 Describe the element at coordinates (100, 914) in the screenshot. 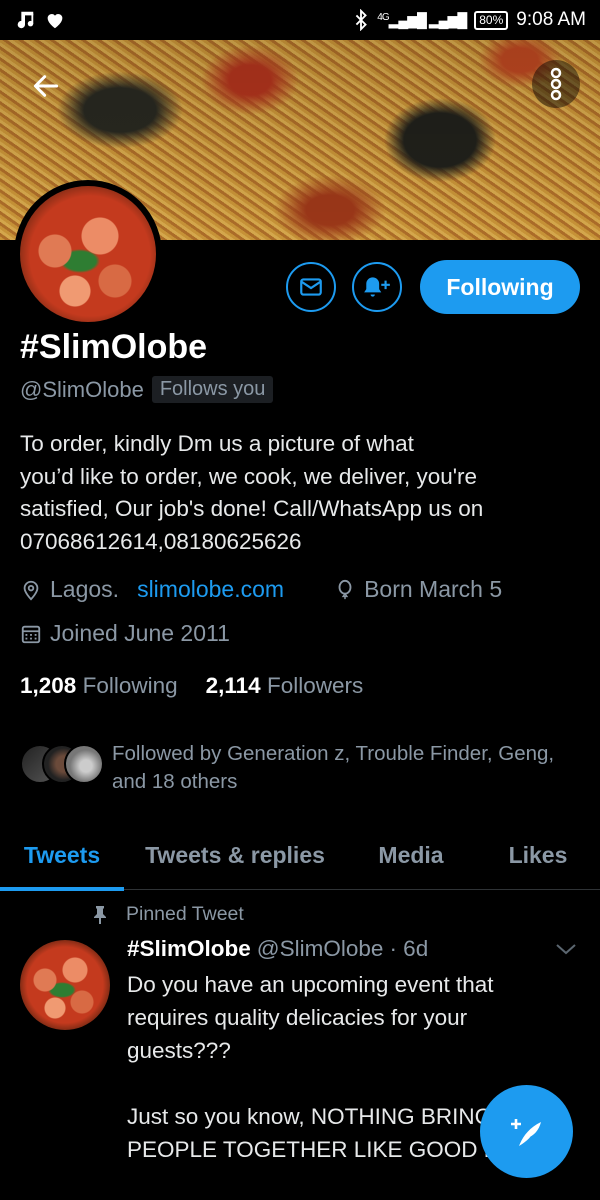

I see `pin-icon` at that location.